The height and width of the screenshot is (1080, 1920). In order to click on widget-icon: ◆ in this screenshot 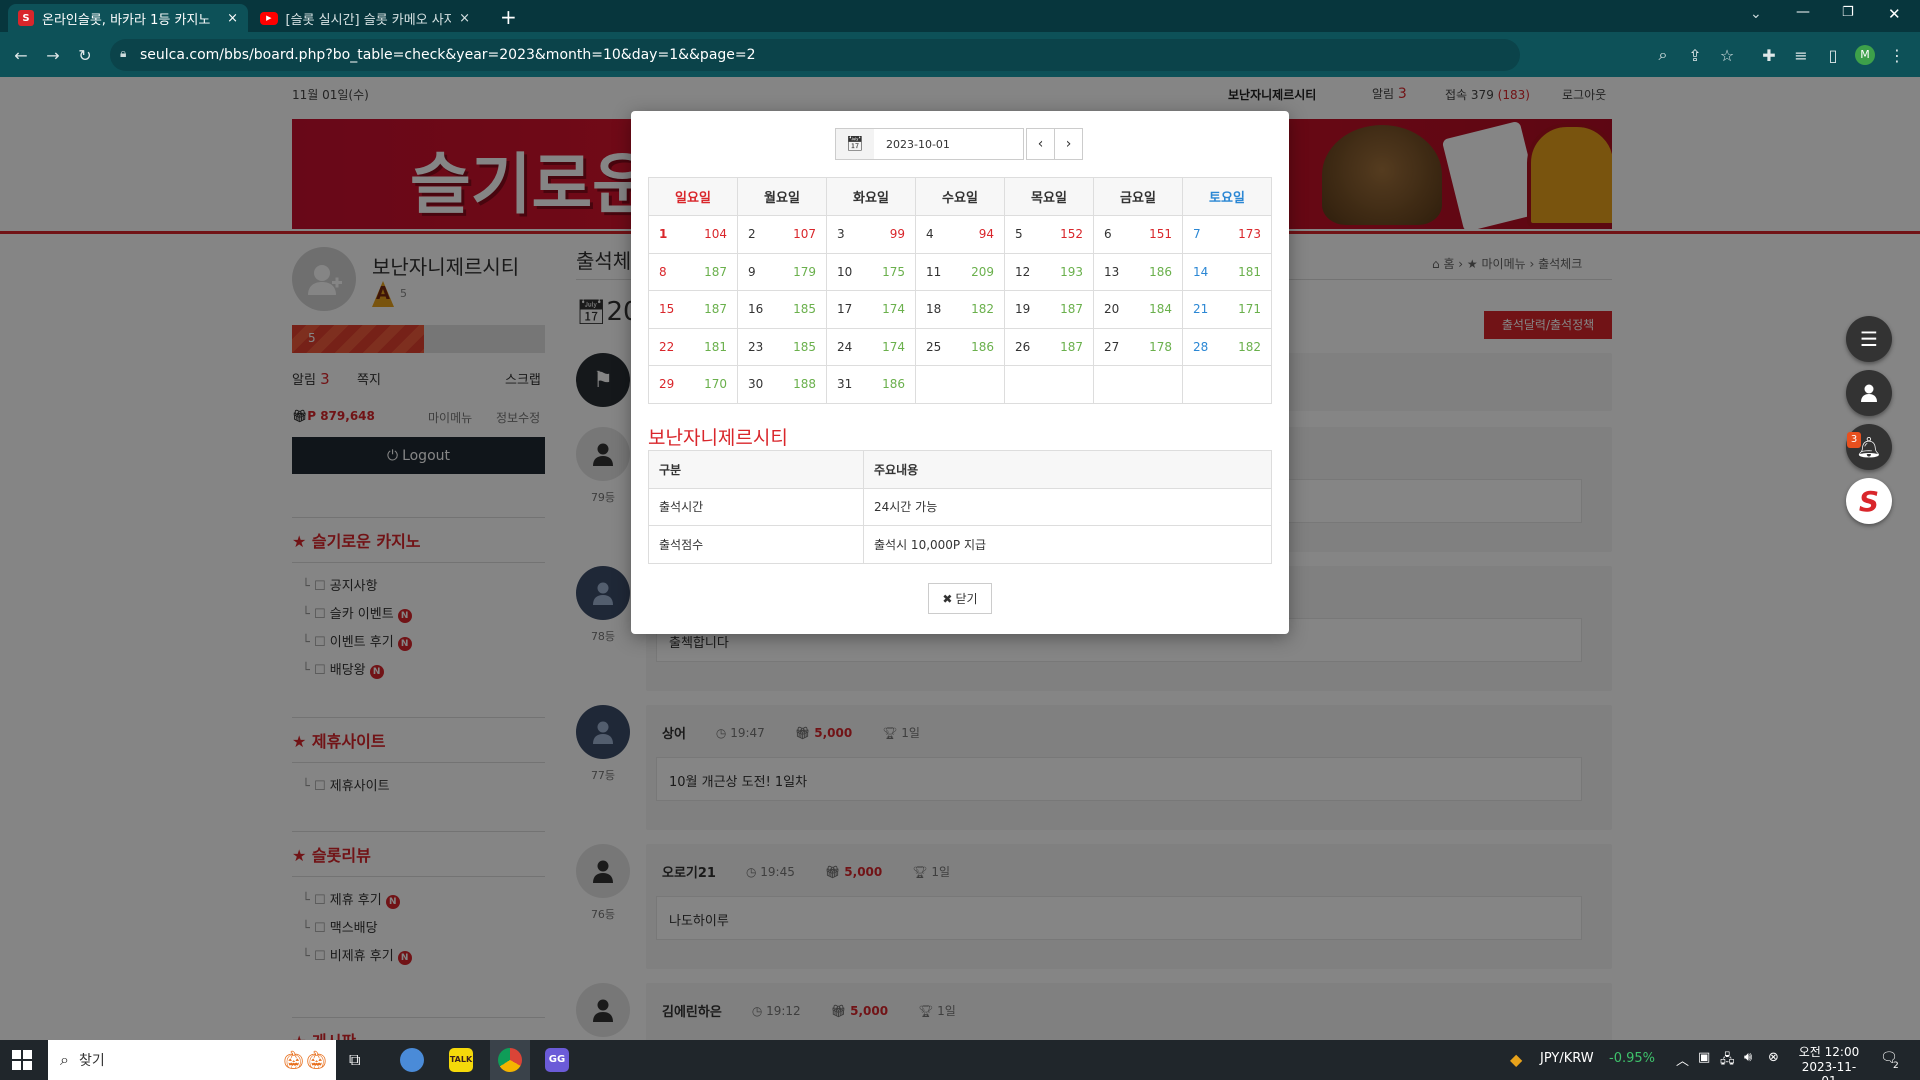, I will do `click(1521, 1060)`.